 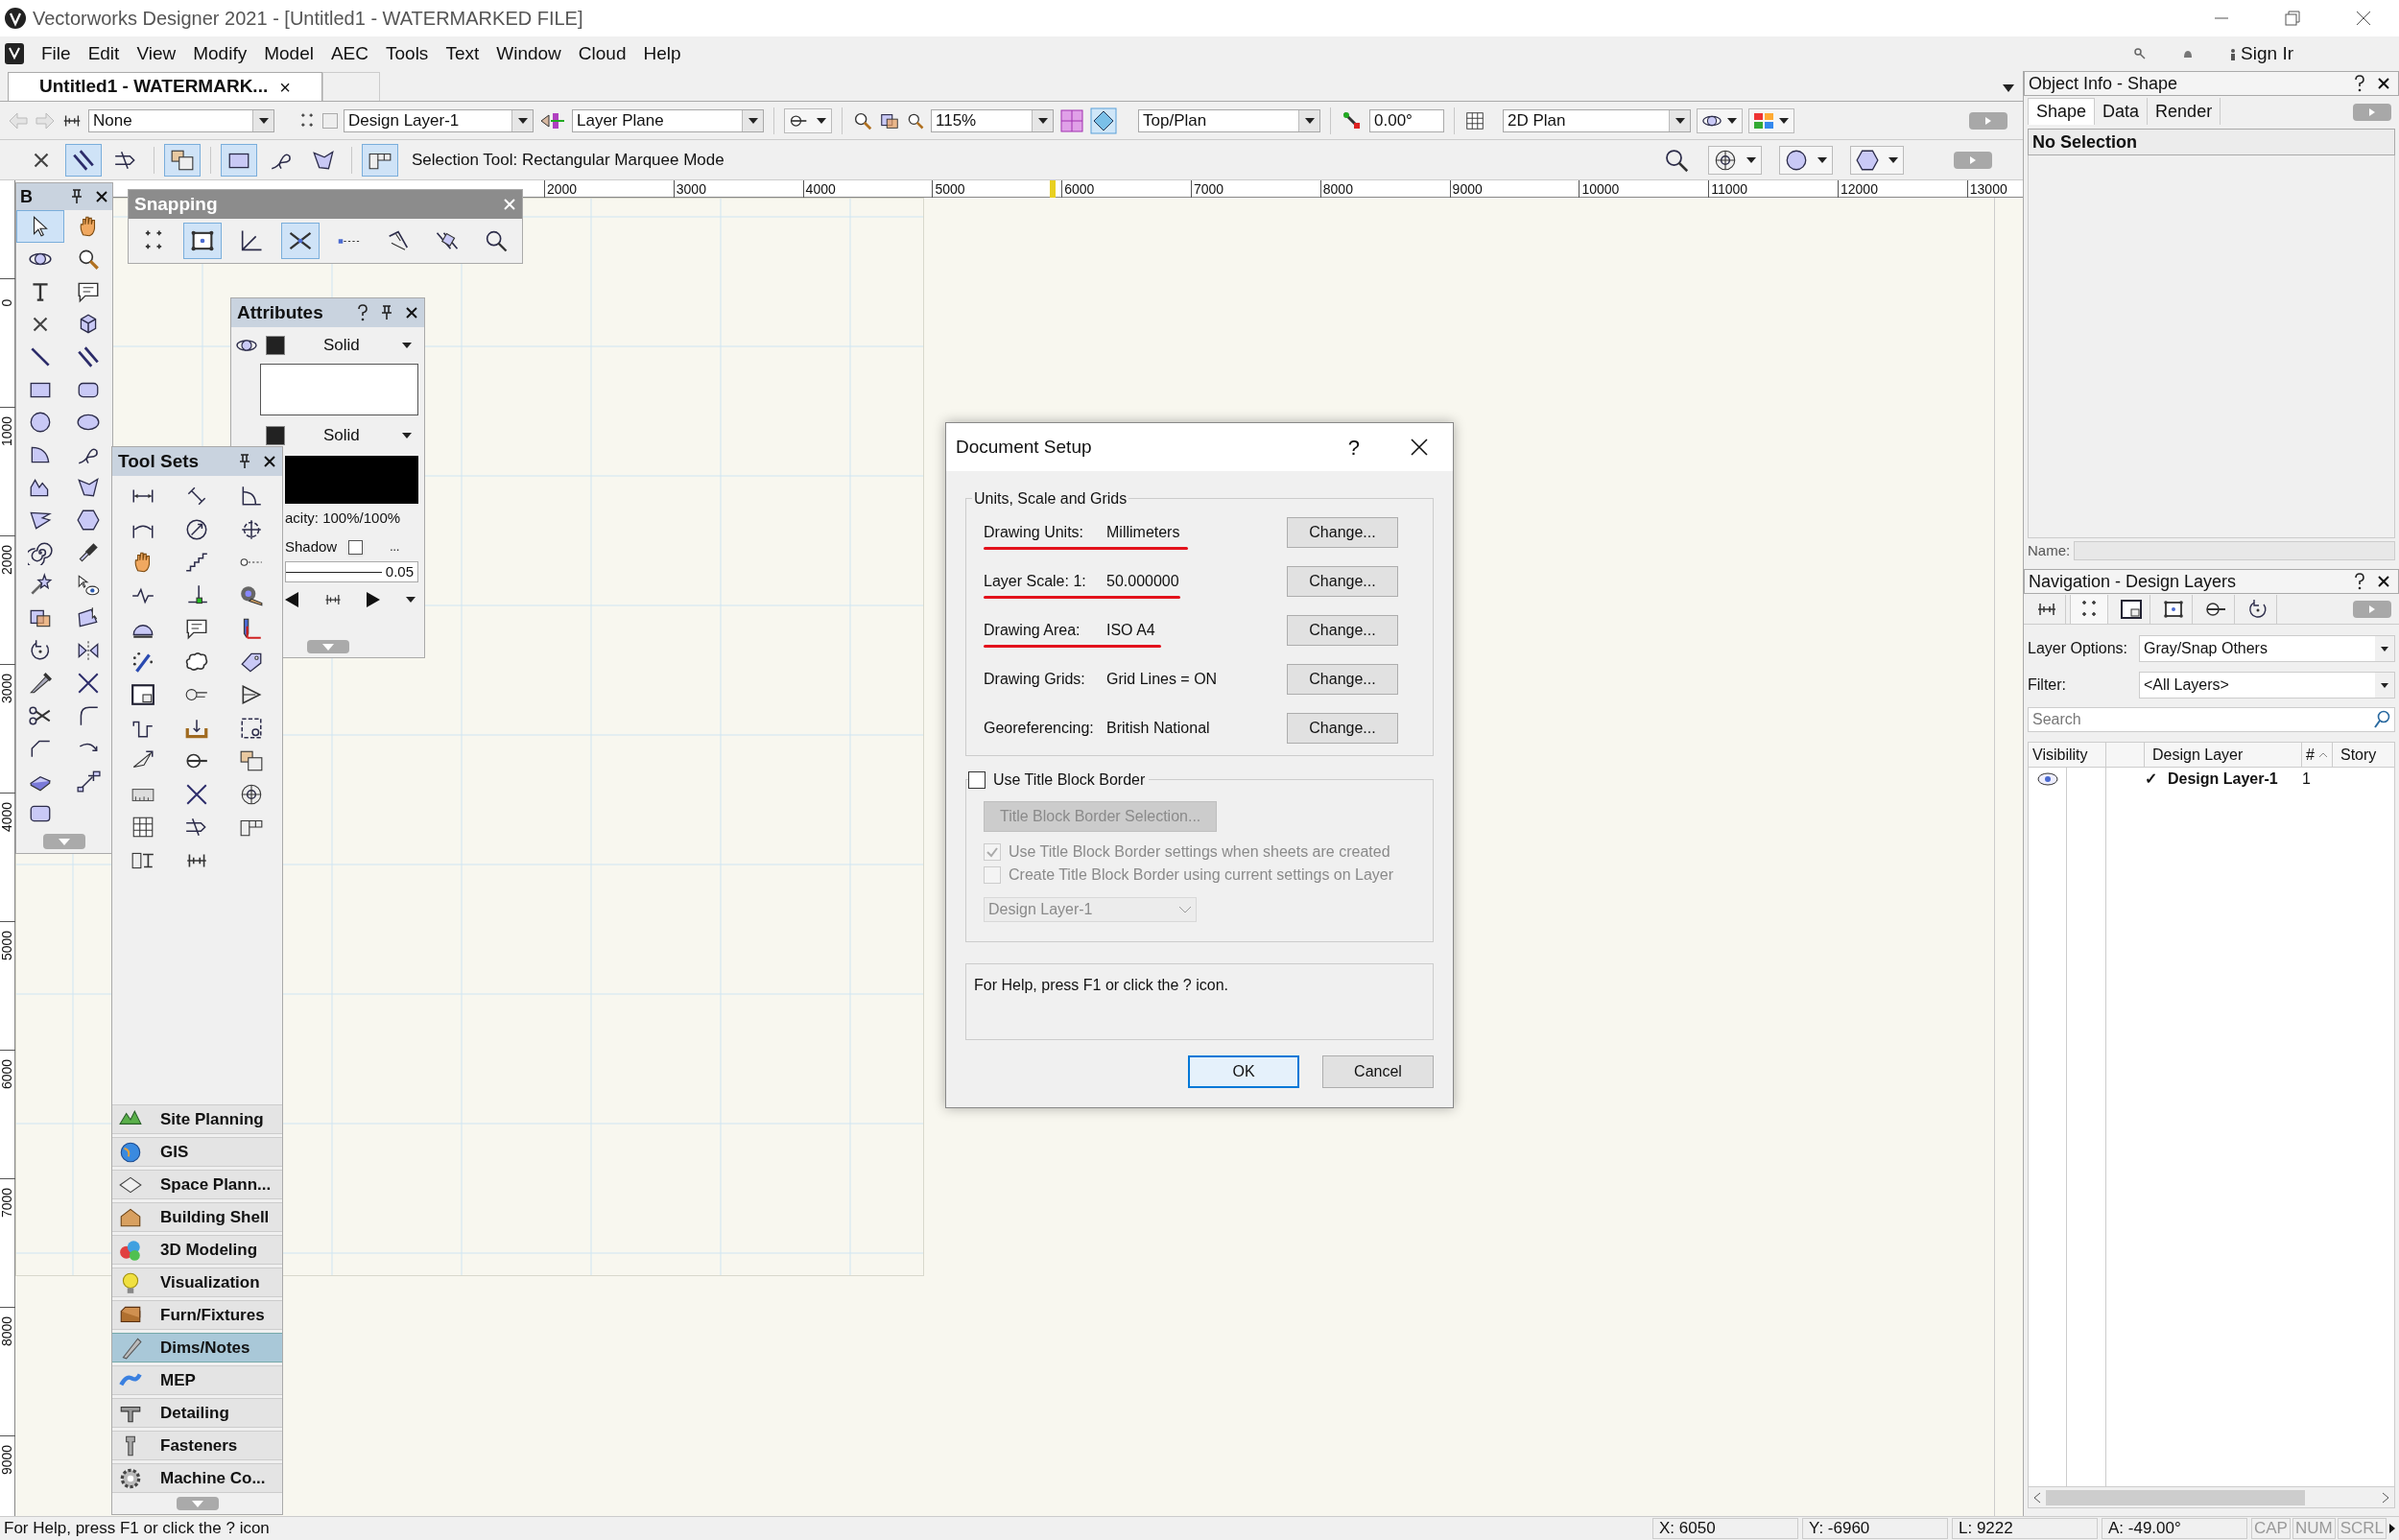 I want to click on filter-dropdown: <All Layers>, so click(x=2267, y=685).